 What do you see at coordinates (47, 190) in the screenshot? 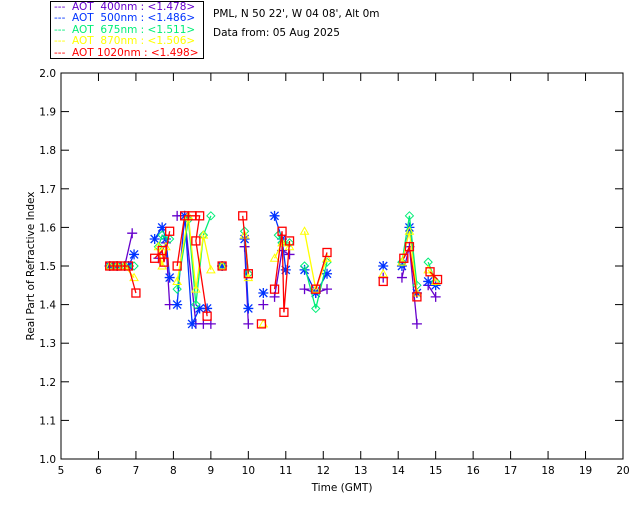
I see `y-tick-label: 1.7` at bounding box center [47, 190].